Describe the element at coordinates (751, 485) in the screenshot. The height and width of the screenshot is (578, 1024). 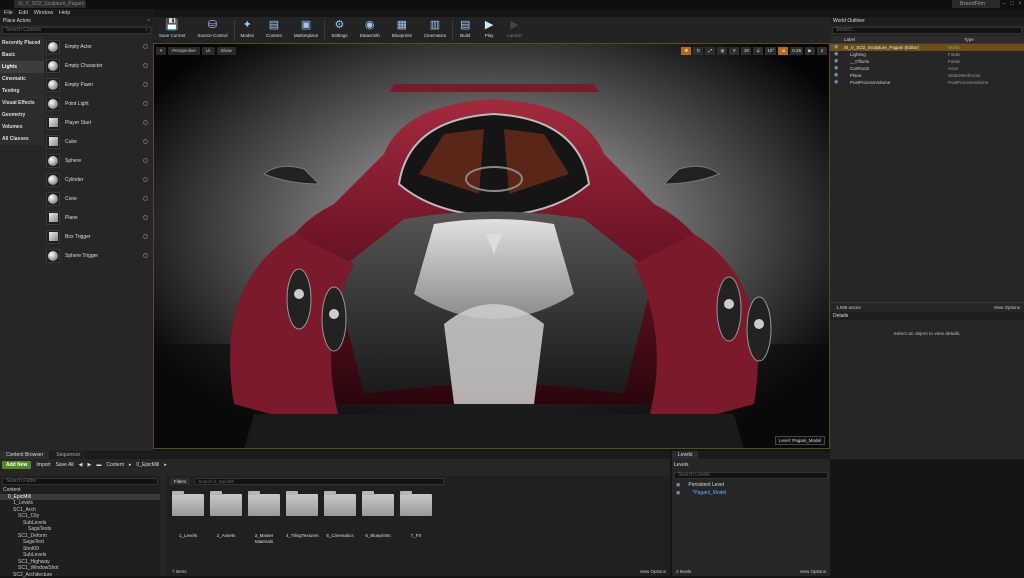
I see `level-row: ◉ Persistent Level` at that location.